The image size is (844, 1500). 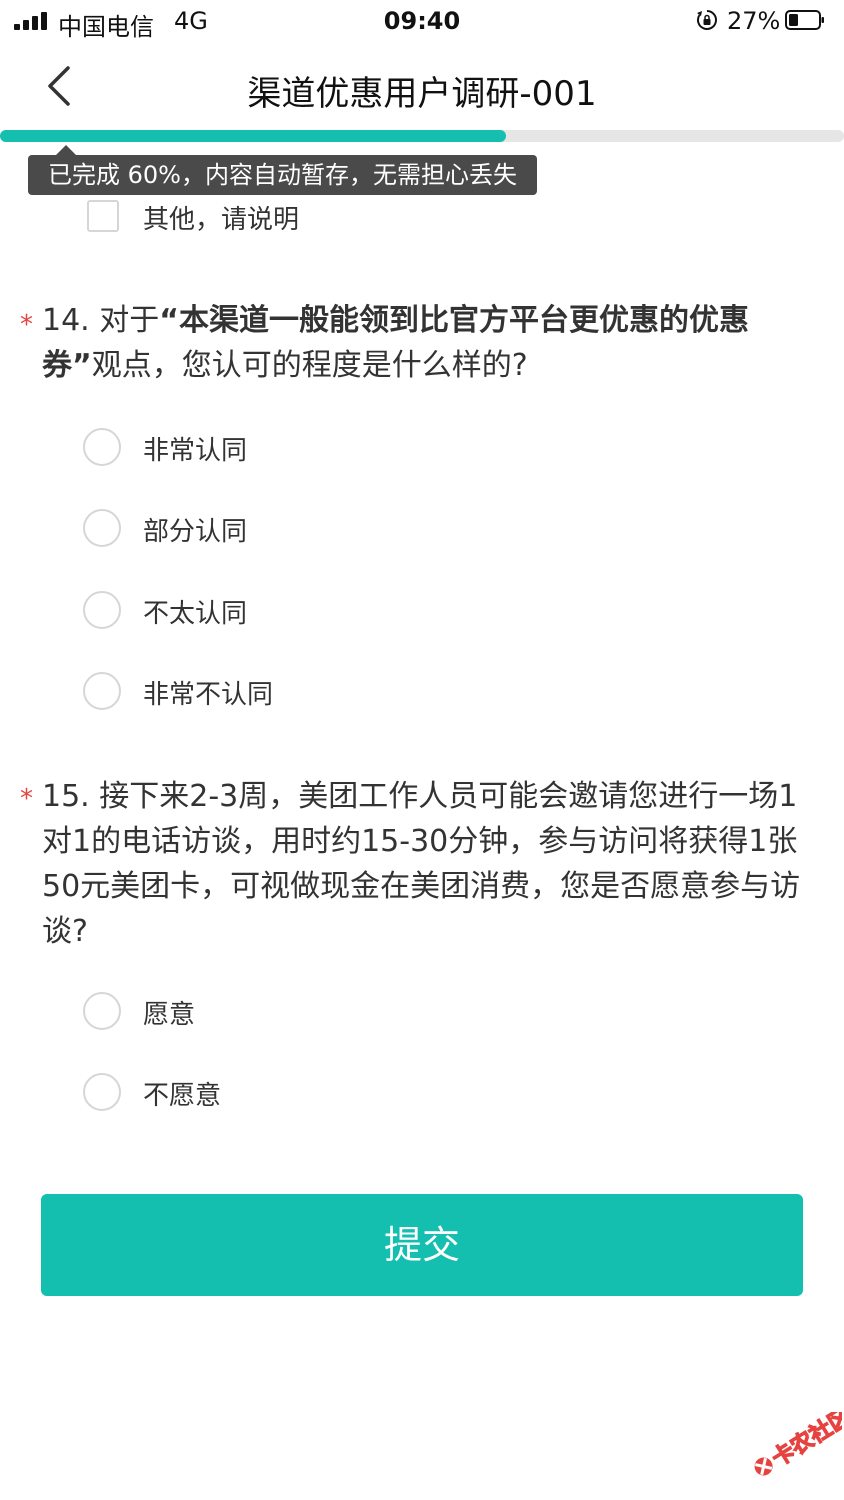 What do you see at coordinates (253, 136) in the screenshot?
I see `progress-fill` at bounding box center [253, 136].